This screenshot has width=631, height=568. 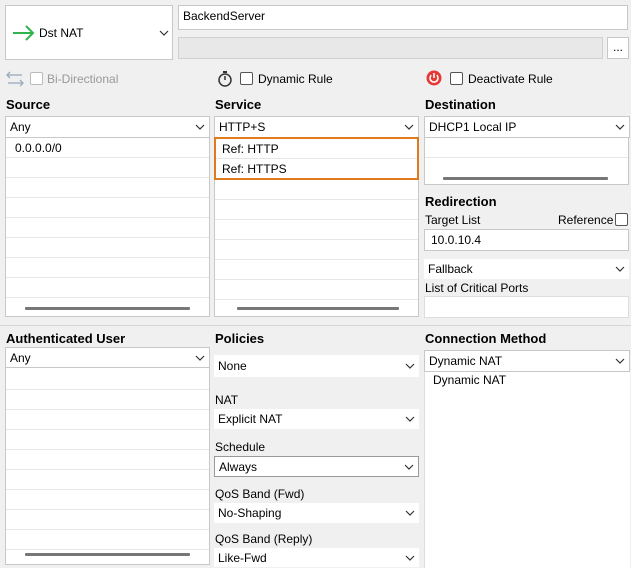 What do you see at coordinates (28, 104) in the screenshot?
I see `source-header: Source` at bounding box center [28, 104].